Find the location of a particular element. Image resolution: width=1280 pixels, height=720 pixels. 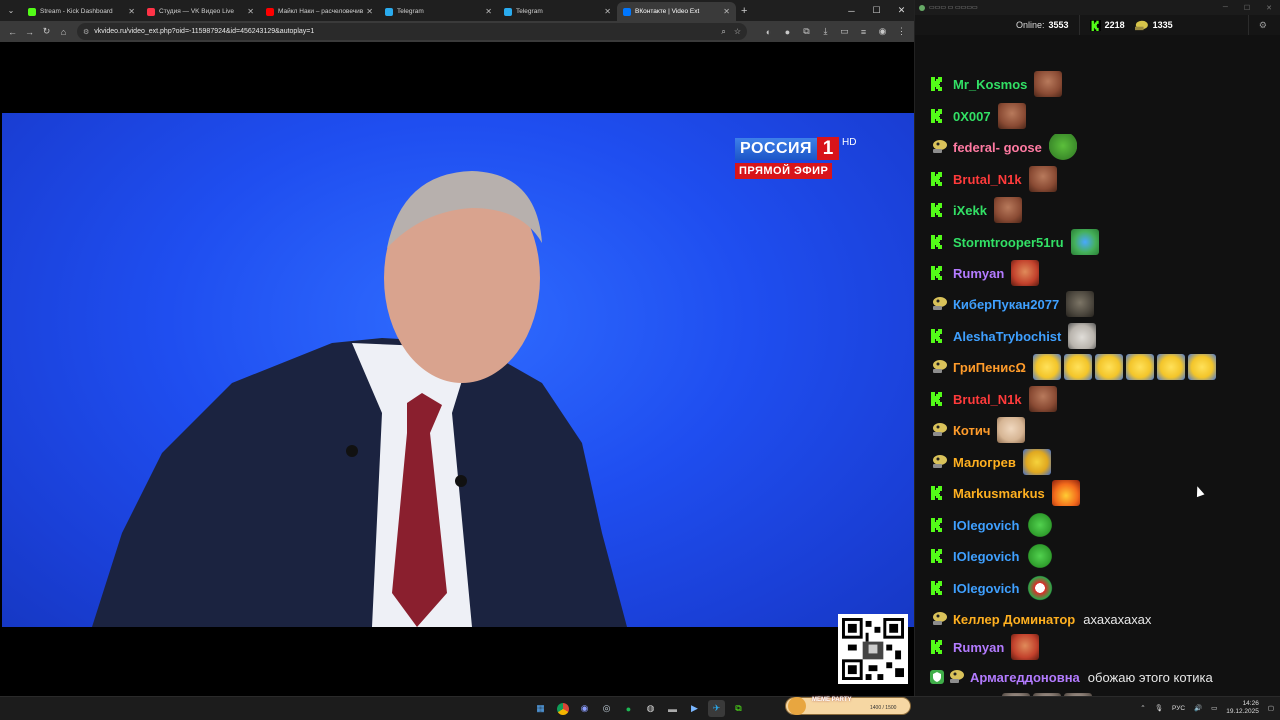

zoom-icon: ⌕ is located at coordinates (723, 32).